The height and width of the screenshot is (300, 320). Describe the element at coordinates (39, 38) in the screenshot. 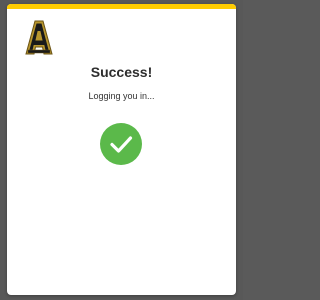

I see `appalachian-a-logo-icon` at that location.